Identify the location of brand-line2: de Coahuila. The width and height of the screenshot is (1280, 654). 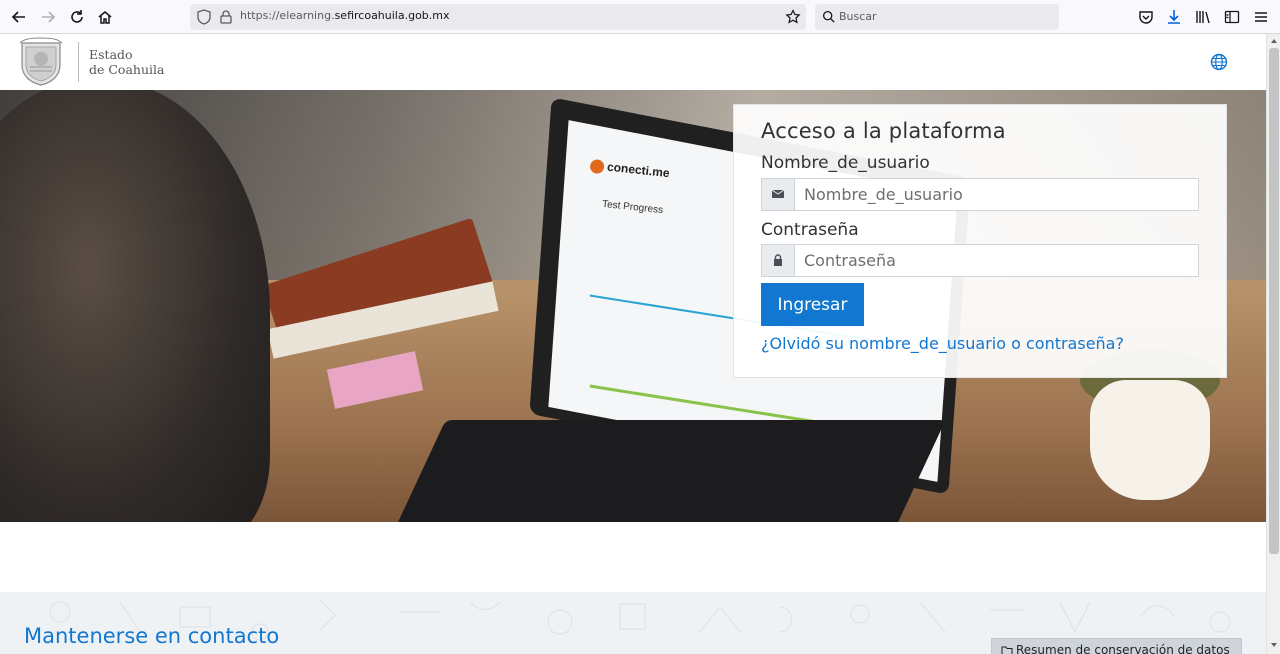
(127, 69).